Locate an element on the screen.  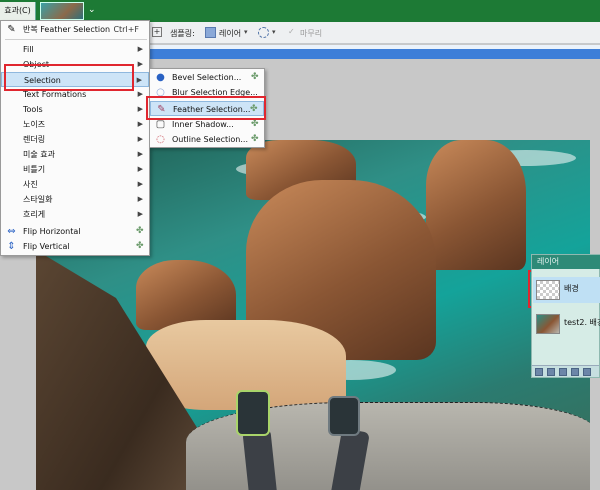
submenu-item-feather: ✎ Feather Selection... ✤ is located at coordinates (207, 108).